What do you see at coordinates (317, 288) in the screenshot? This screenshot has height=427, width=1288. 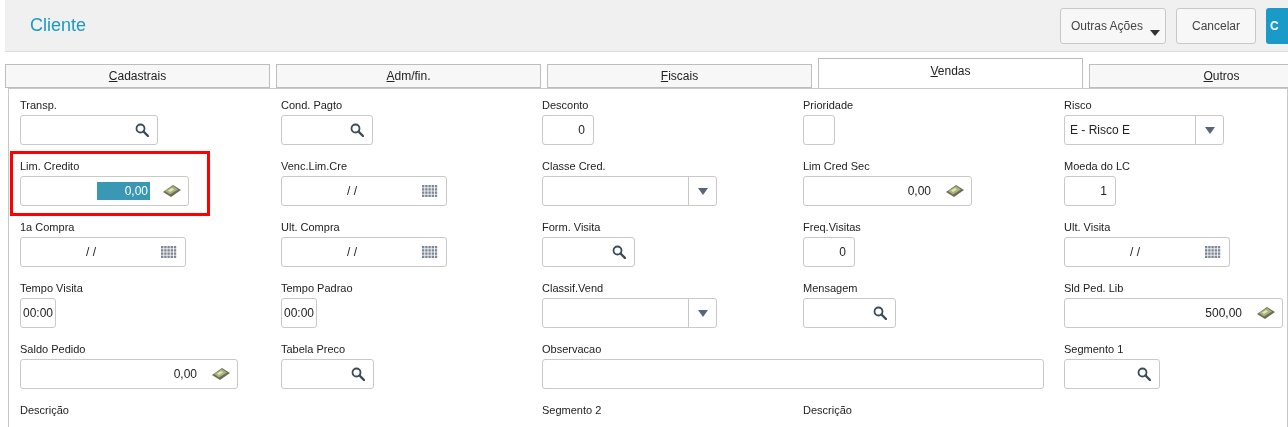 I see `field-label: Tempo Padrao` at bounding box center [317, 288].